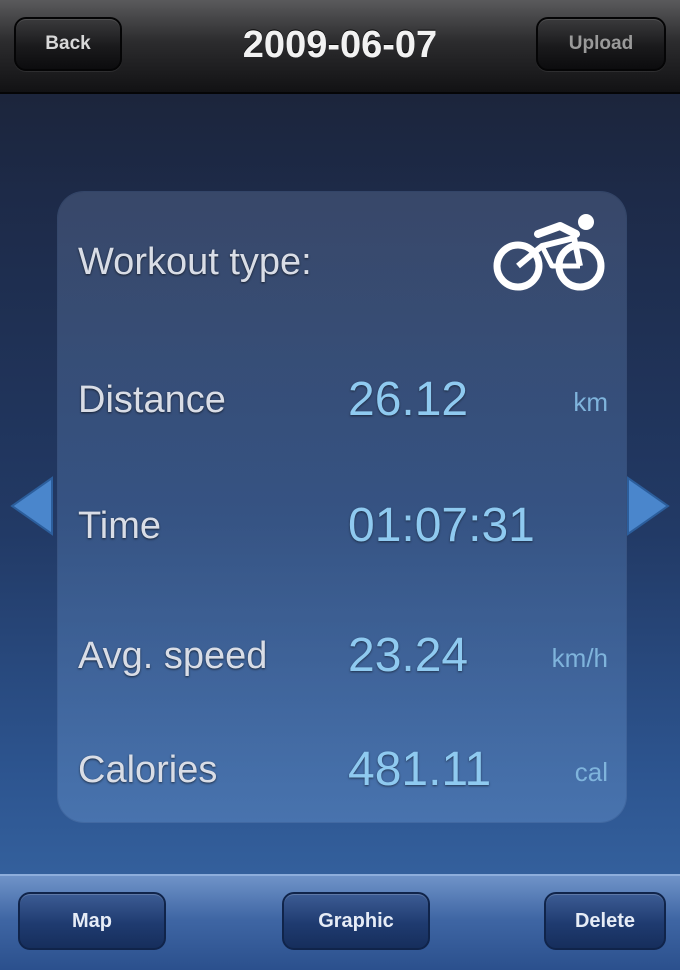  Describe the element at coordinates (591, 772) in the screenshot. I see `stat-unit: cal` at that location.